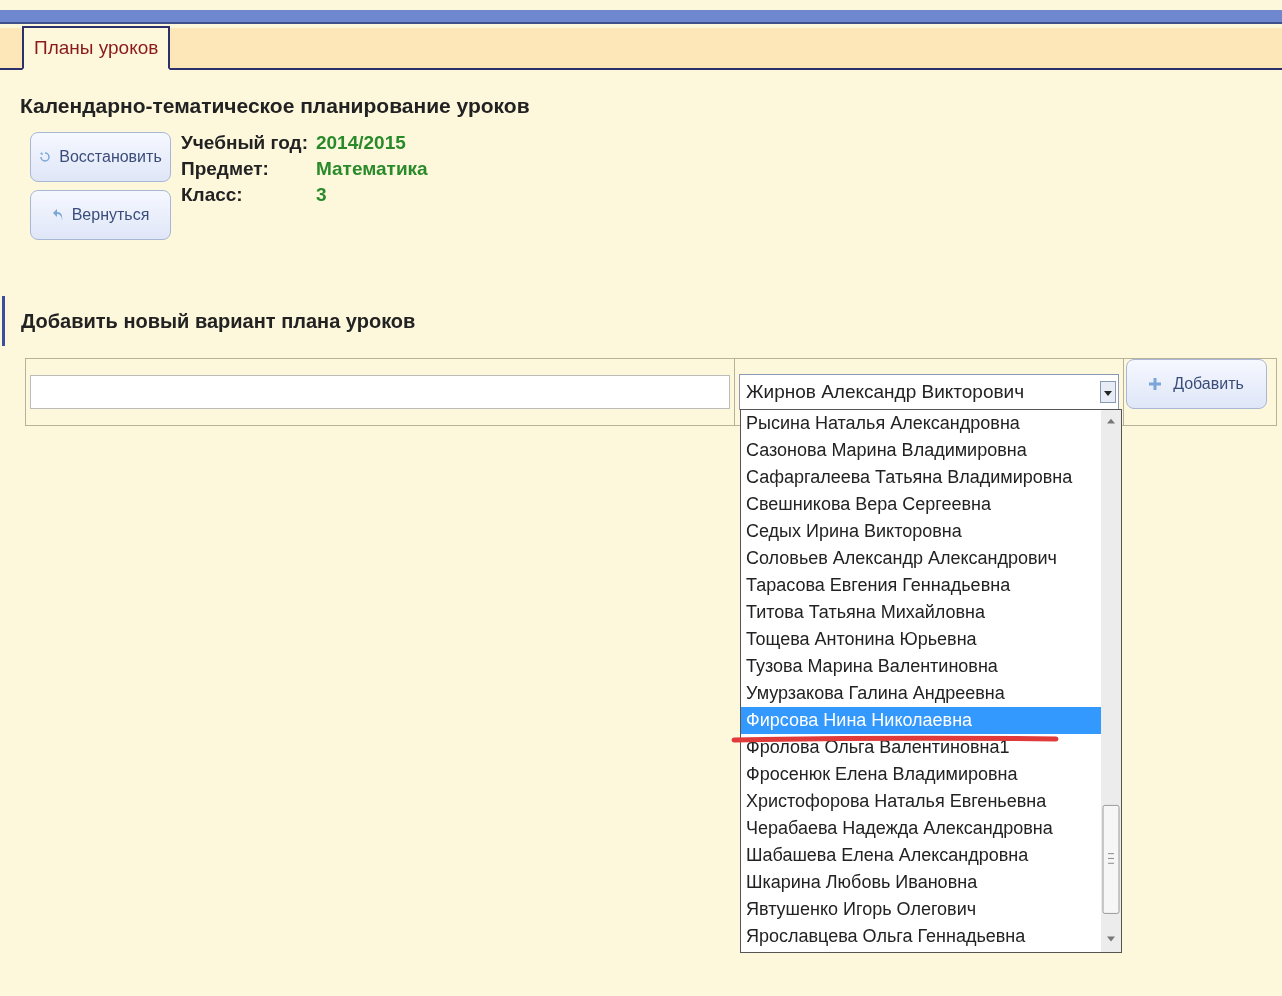  Describe the element at coordinates (361, 143) in the screenshot. I see `info-value: 2014/2015` at that location.